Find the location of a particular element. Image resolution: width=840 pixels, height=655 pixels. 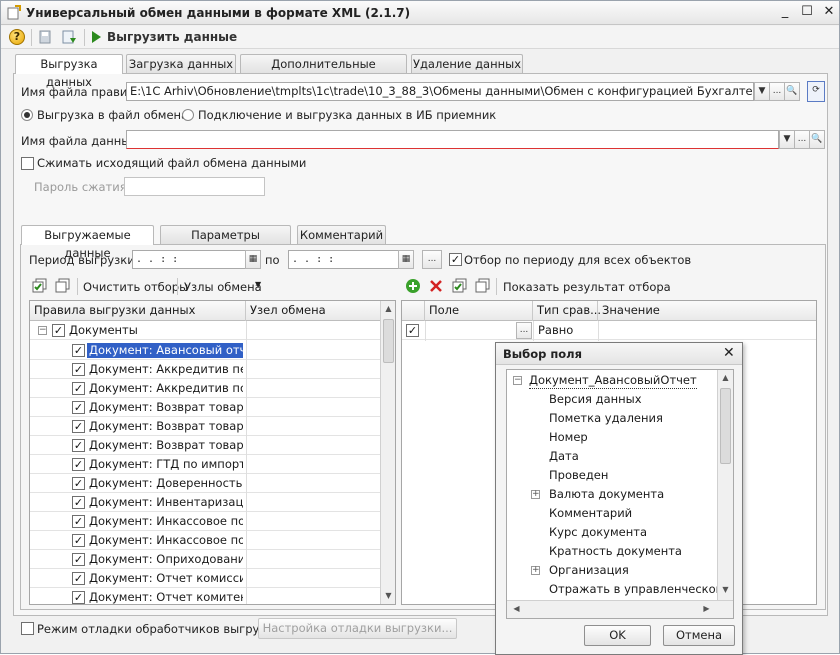

tab-import: Загрузка данных is located at coordinates (181, 63).